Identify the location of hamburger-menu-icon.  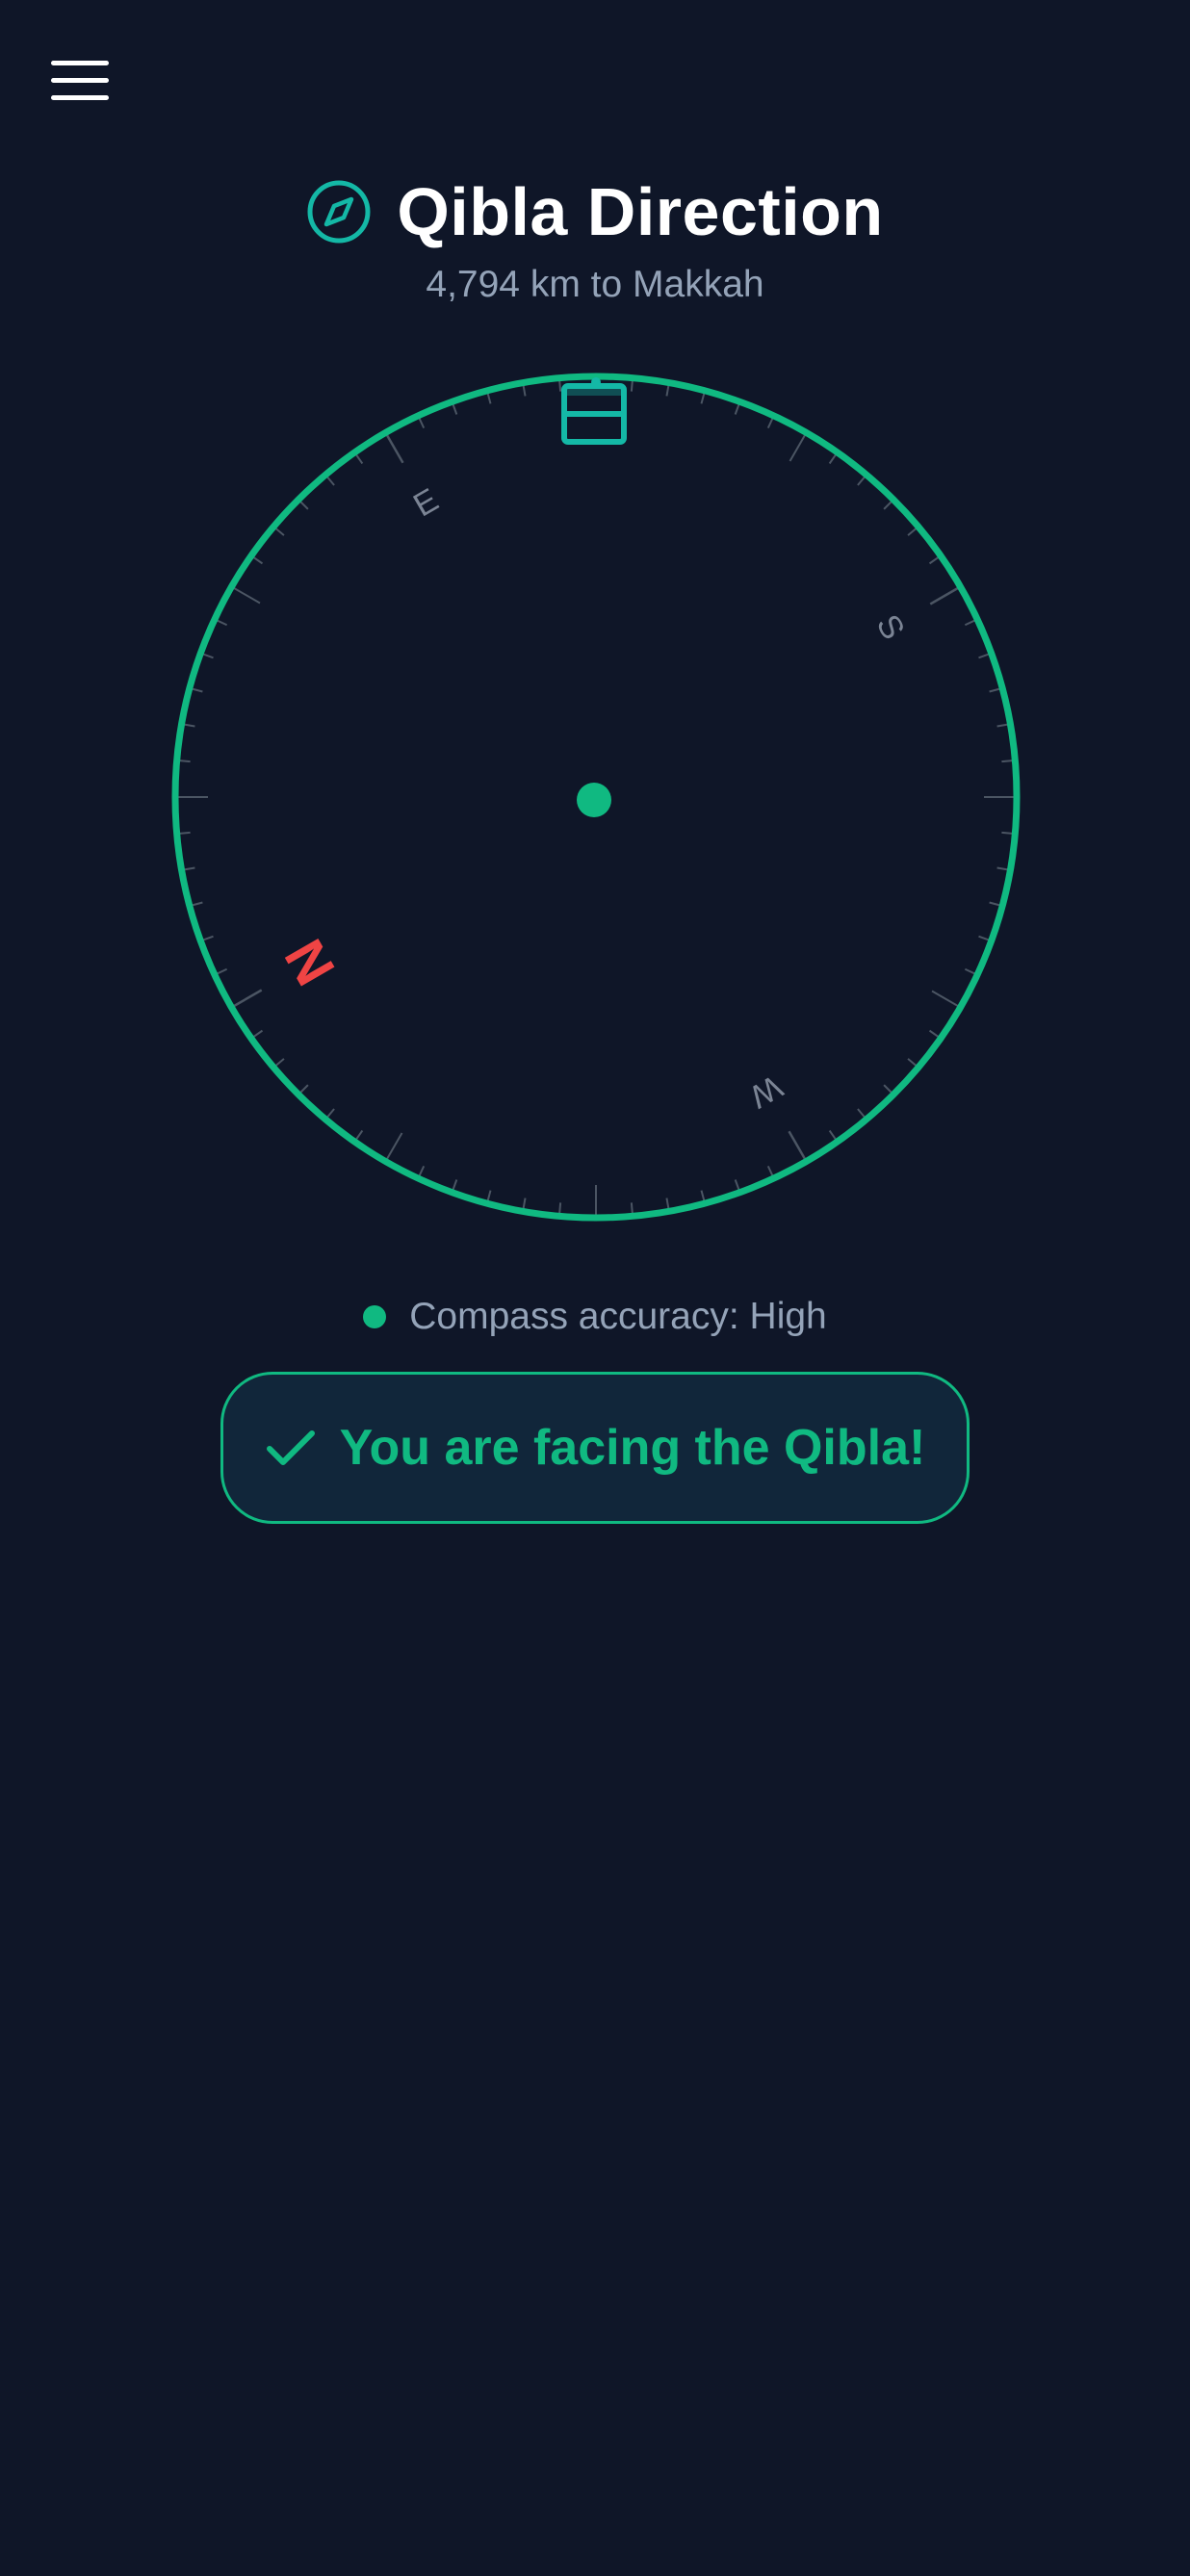
(80, 63).